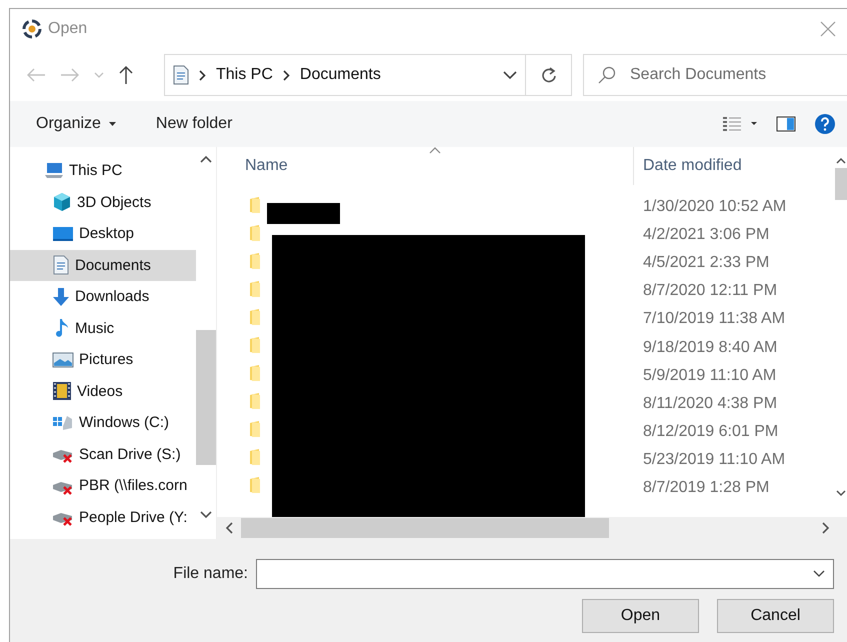  I want to click on address-bar: This PC Documents, so click(345, 75).